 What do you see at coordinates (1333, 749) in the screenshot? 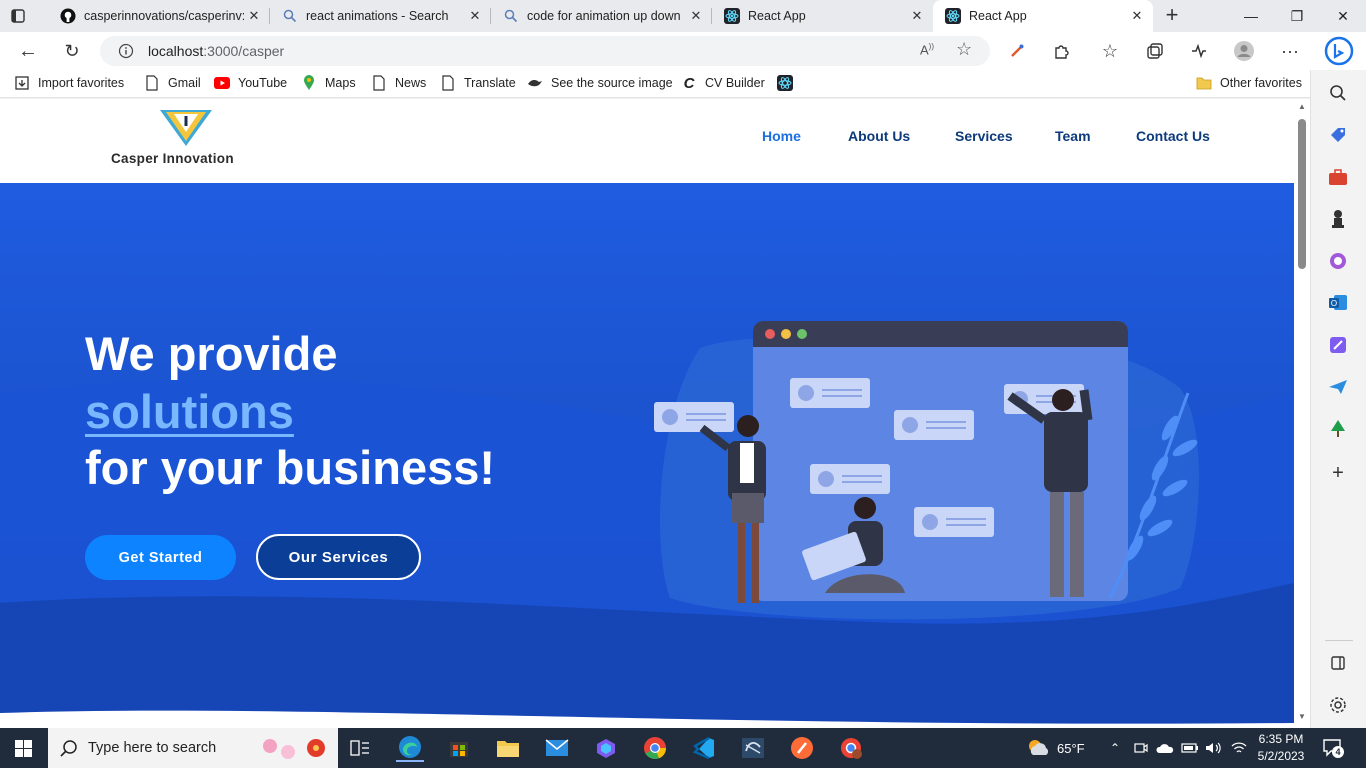
I see `notifications-icon: 4` at bounding box center [1333, 749].